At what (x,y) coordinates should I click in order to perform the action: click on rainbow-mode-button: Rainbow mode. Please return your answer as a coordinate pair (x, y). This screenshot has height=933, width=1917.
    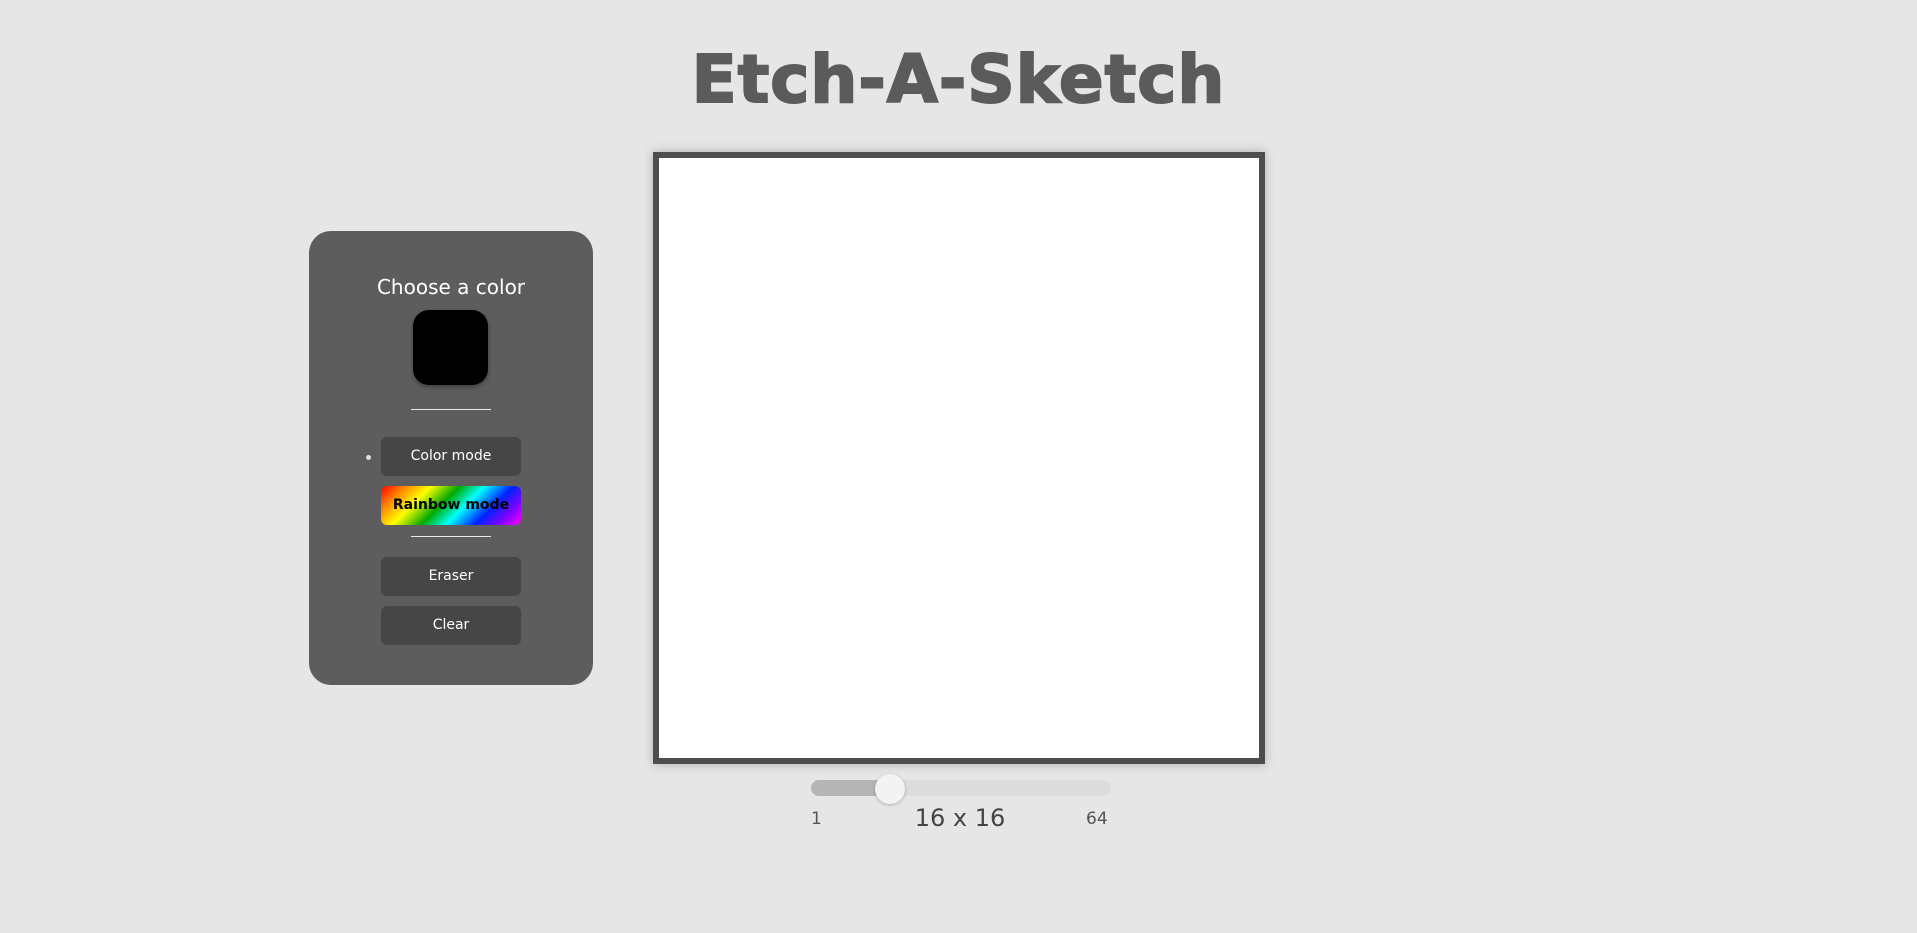
    Looking at the image, I should click on (451, 505).